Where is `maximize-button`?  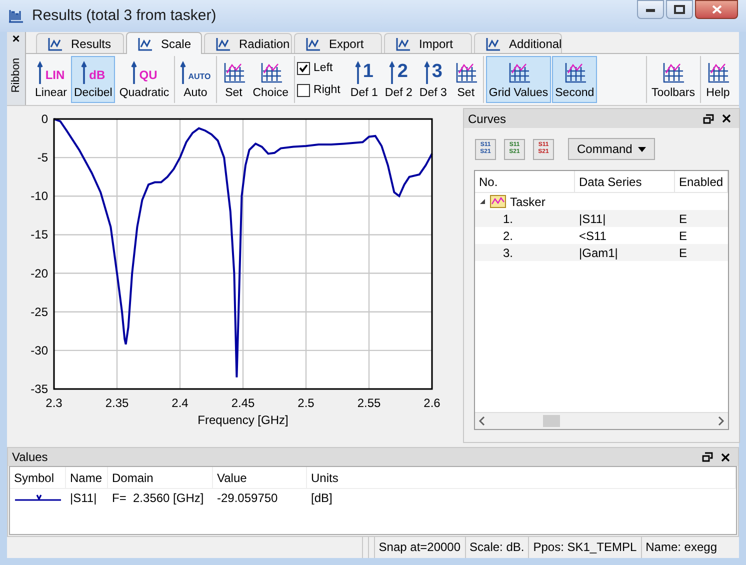
maximize-button is located at coordinates (679, 9).